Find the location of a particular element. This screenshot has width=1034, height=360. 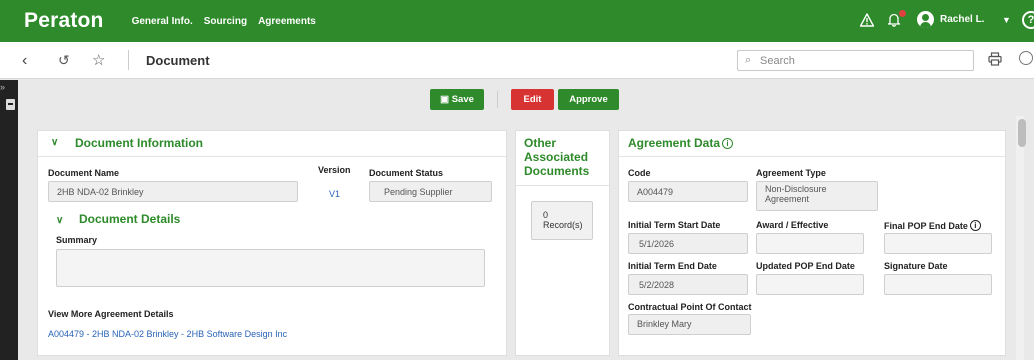

agreement-data-header: Agreement Data i is located at coordinates (681, 143).